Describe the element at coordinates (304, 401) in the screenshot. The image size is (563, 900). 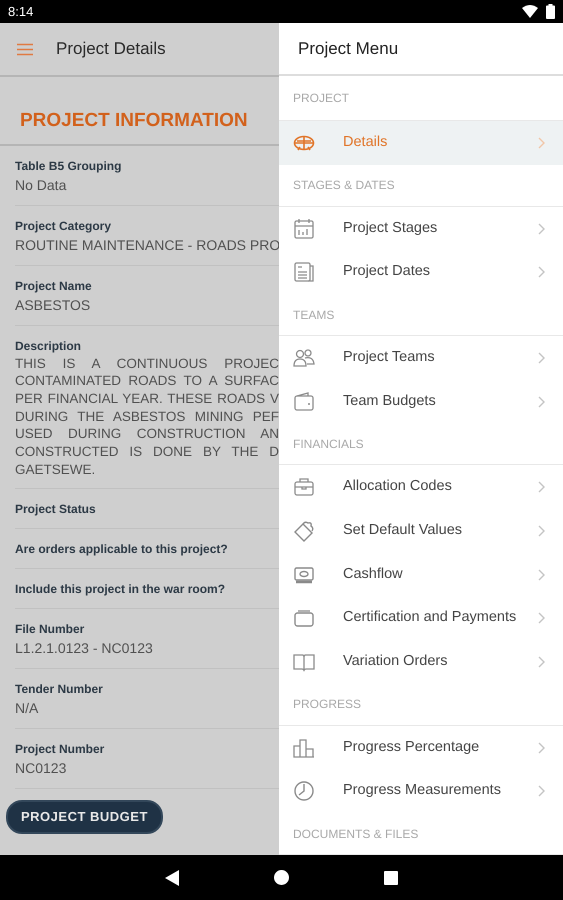
I see `wallet-icon` at that location.